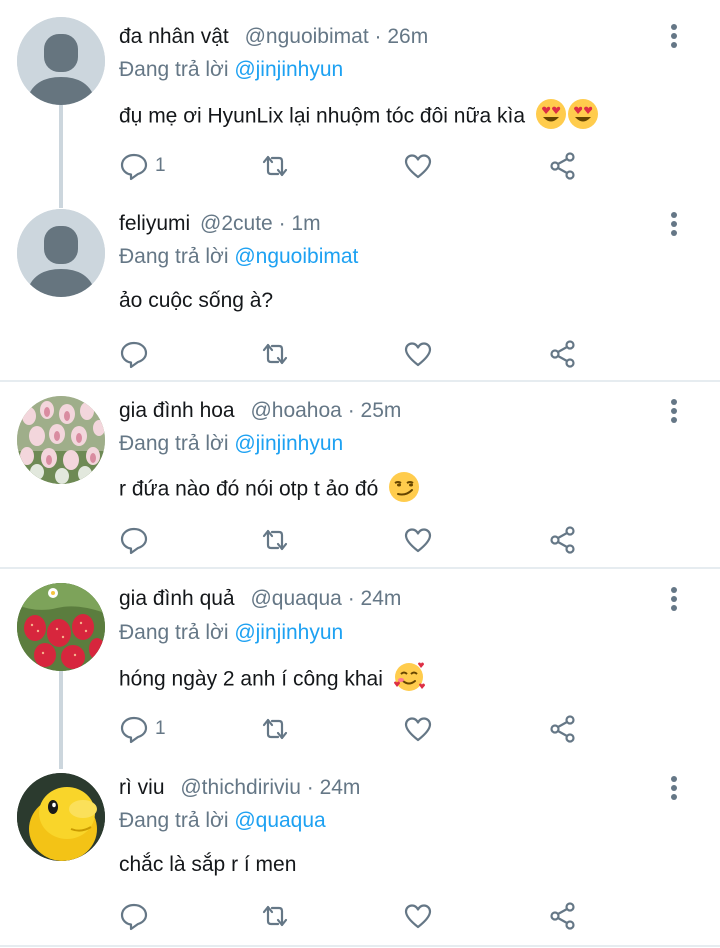  Describe the element at coordinates (240, 787) in the screenshot. I see `user-handle: @thichdiriviu` at that location.